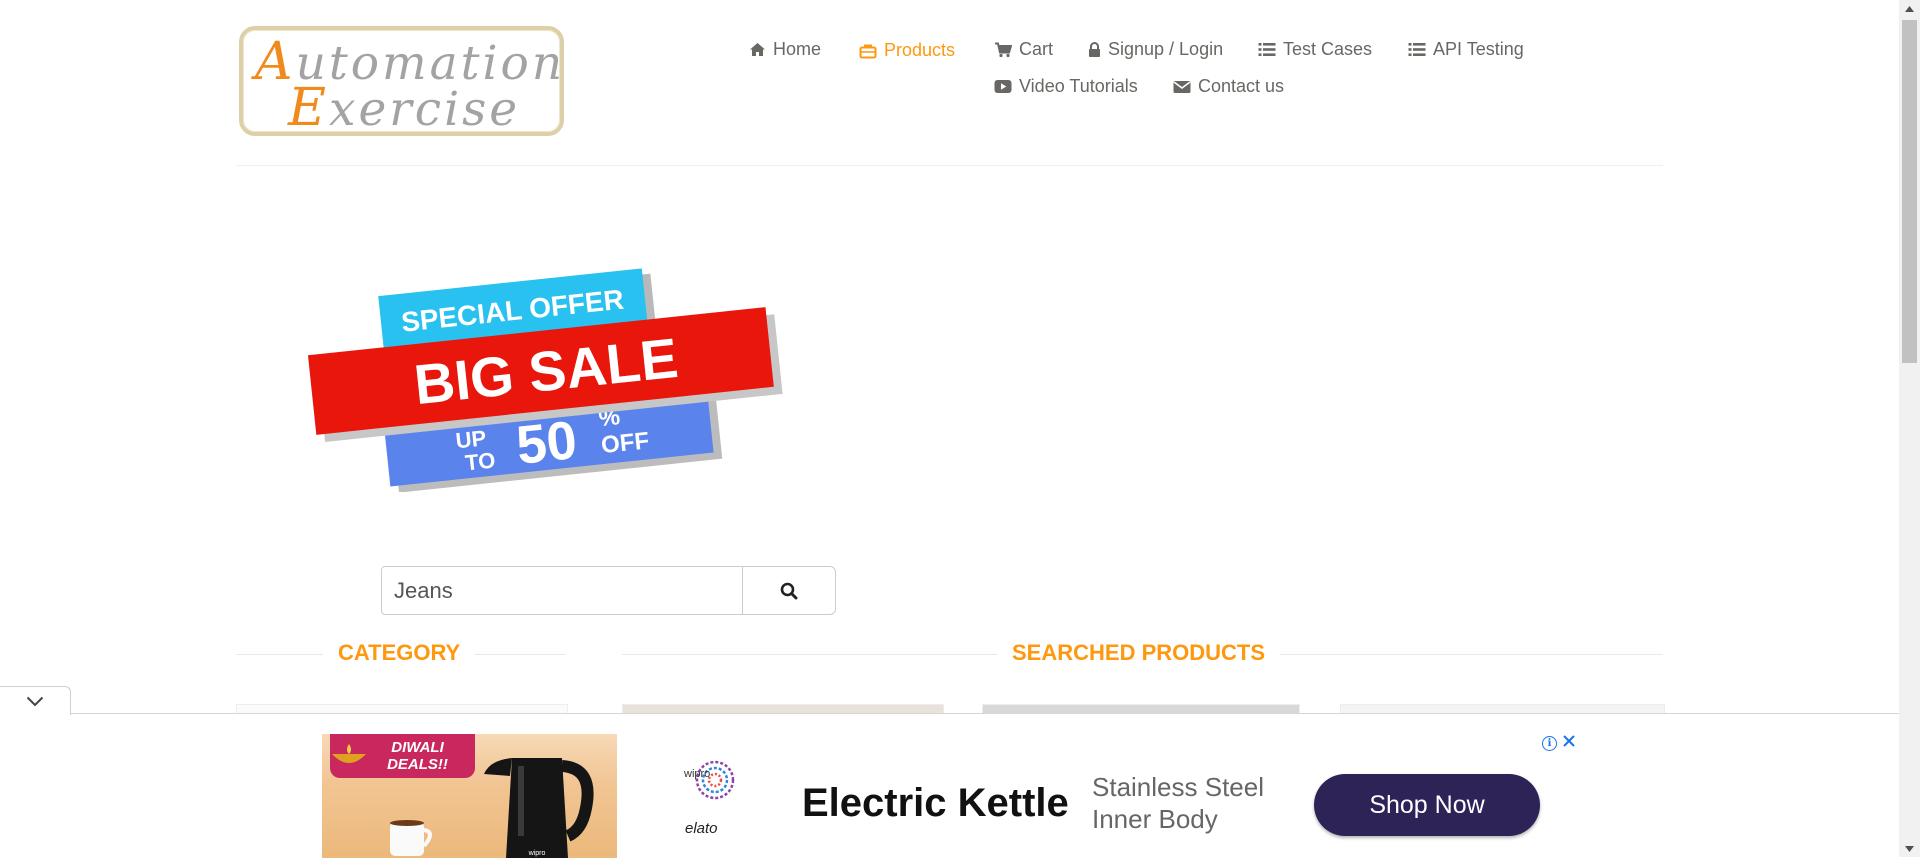  I want to click on logo-line-2: Exercise, so click(404, 108).